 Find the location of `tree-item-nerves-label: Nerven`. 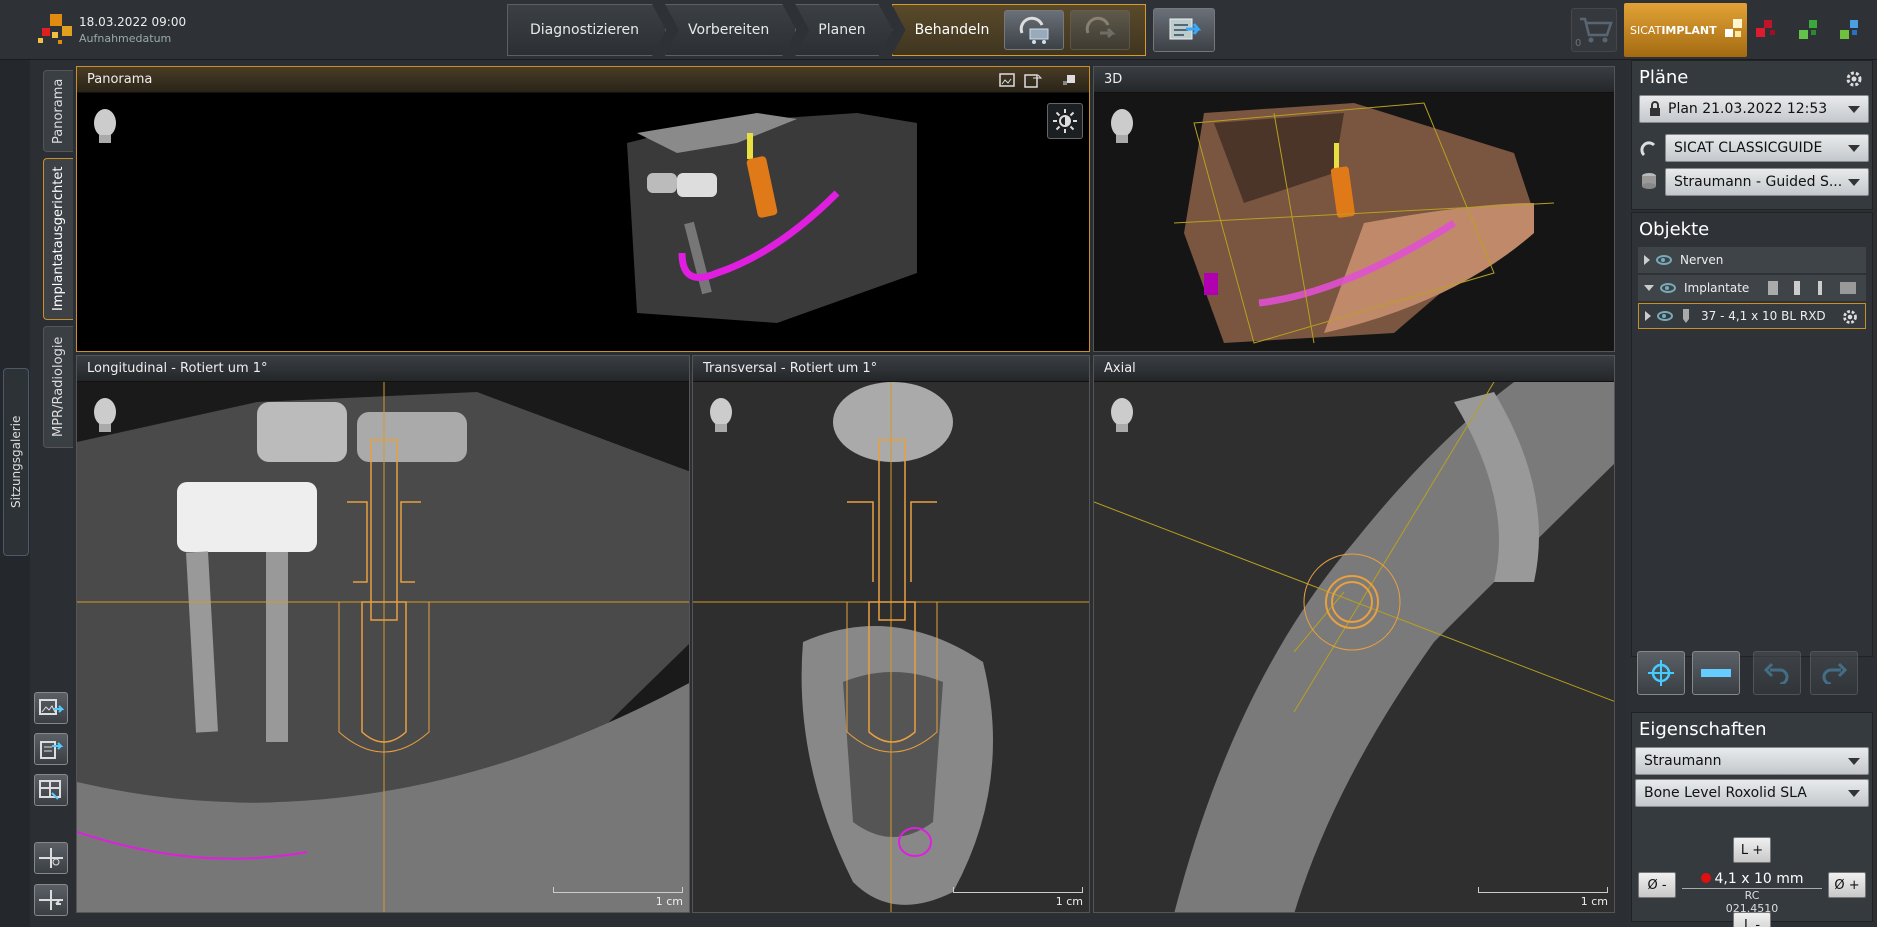

tree-item-nerves-label: Nerven is located at coordinates (1702, 260).